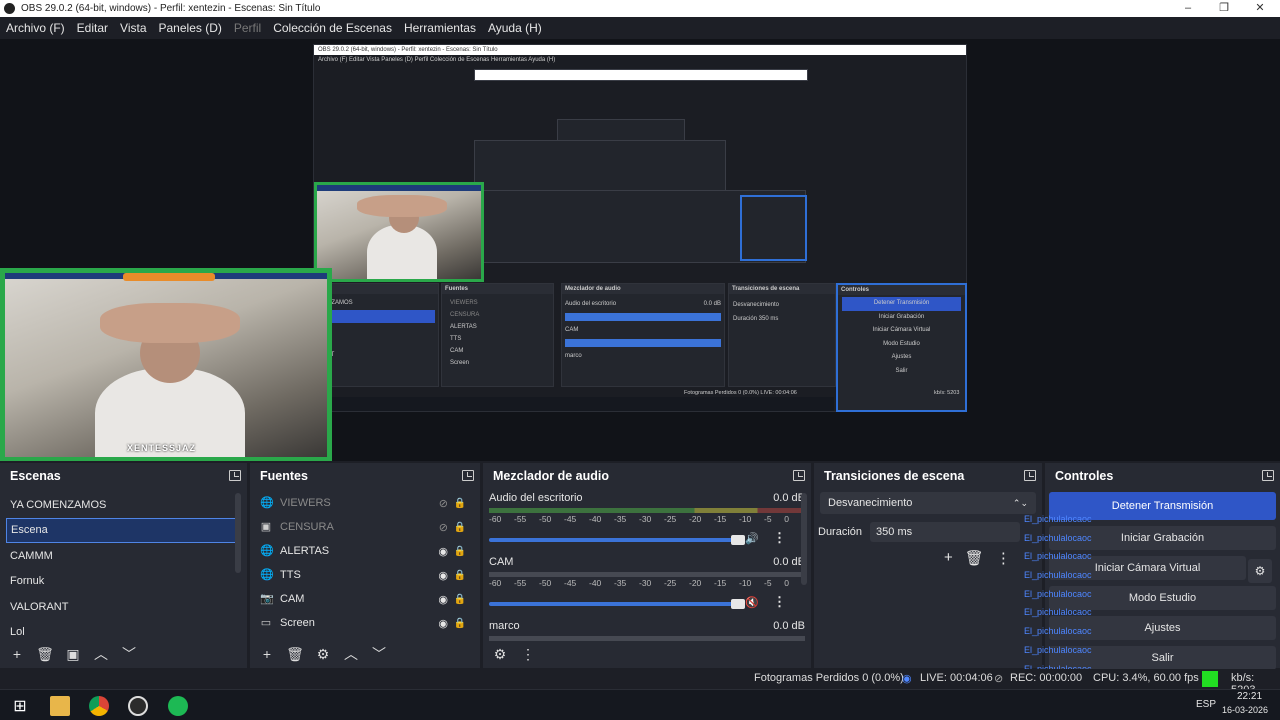  What do you see at coordinates (323, 654) in the screenshot?
I see `source-properties-button: ⚙` at bounding box center [323, 654].